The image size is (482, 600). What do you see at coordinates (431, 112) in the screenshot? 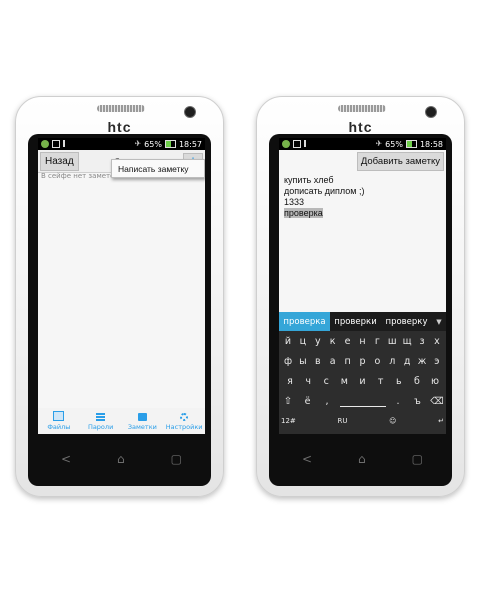
I see `front-camera` at bounding box center [431, 112].